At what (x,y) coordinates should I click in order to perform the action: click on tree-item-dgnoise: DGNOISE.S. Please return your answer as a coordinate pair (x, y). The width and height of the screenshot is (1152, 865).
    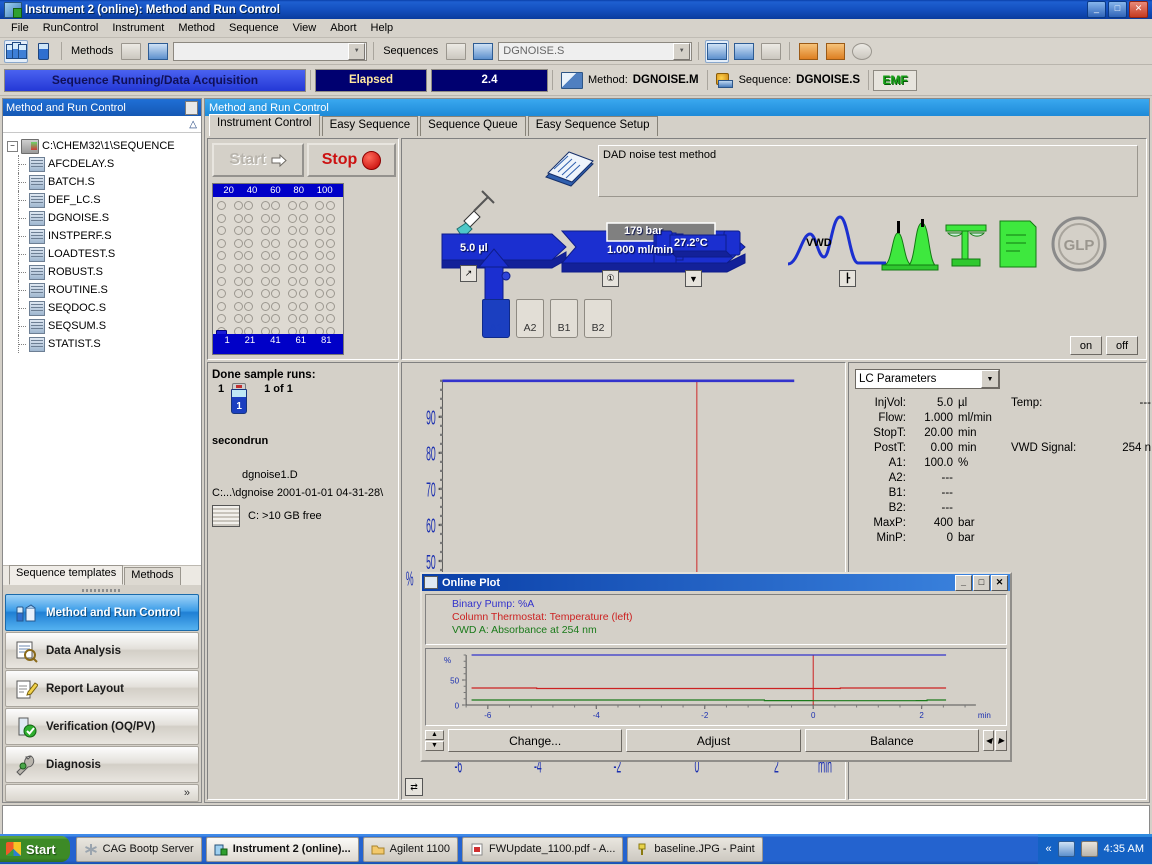
    Looking at the image, I should click on (104, 218).